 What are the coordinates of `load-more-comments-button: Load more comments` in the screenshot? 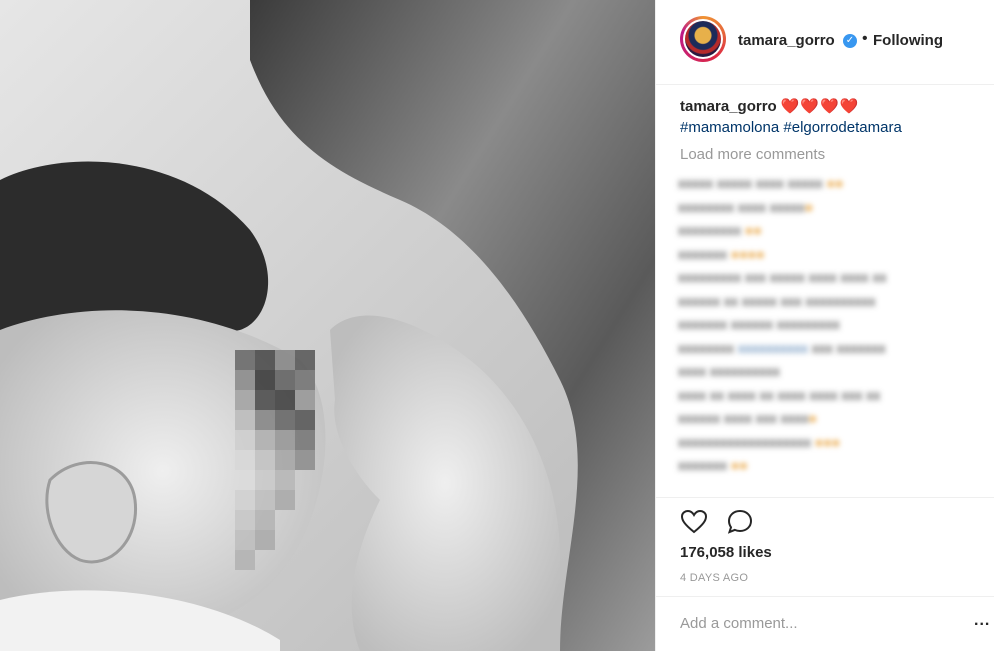 It's located at (752, 154).